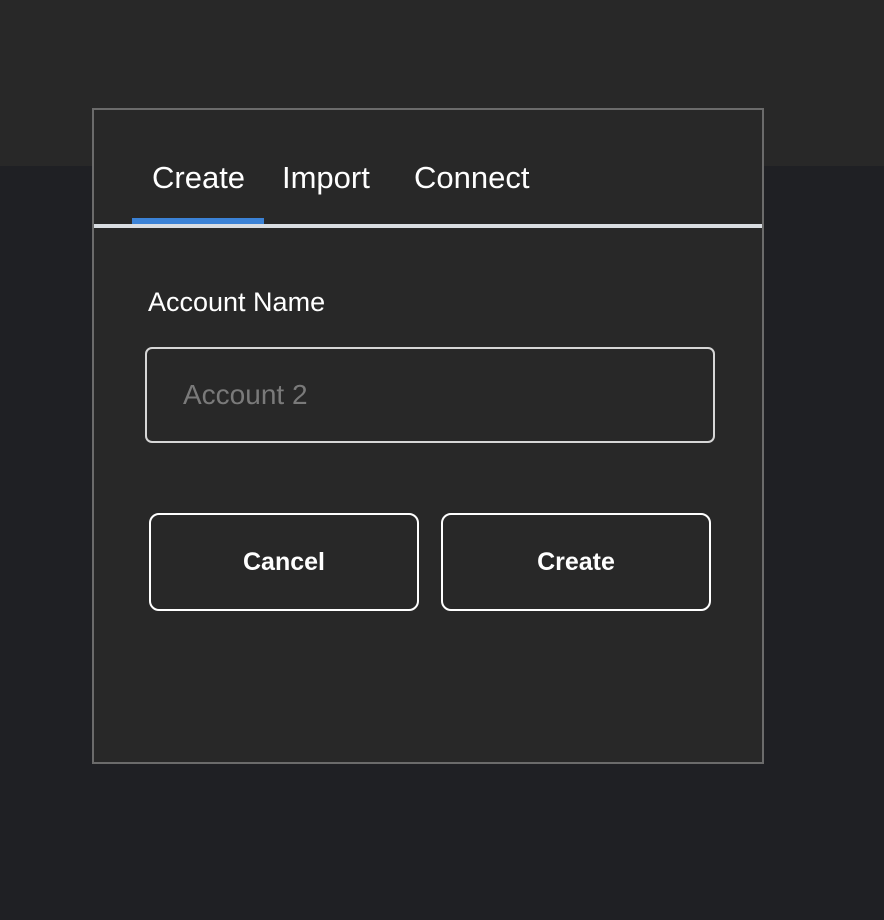  I want to click on create-button: Create, so click(576, 562).